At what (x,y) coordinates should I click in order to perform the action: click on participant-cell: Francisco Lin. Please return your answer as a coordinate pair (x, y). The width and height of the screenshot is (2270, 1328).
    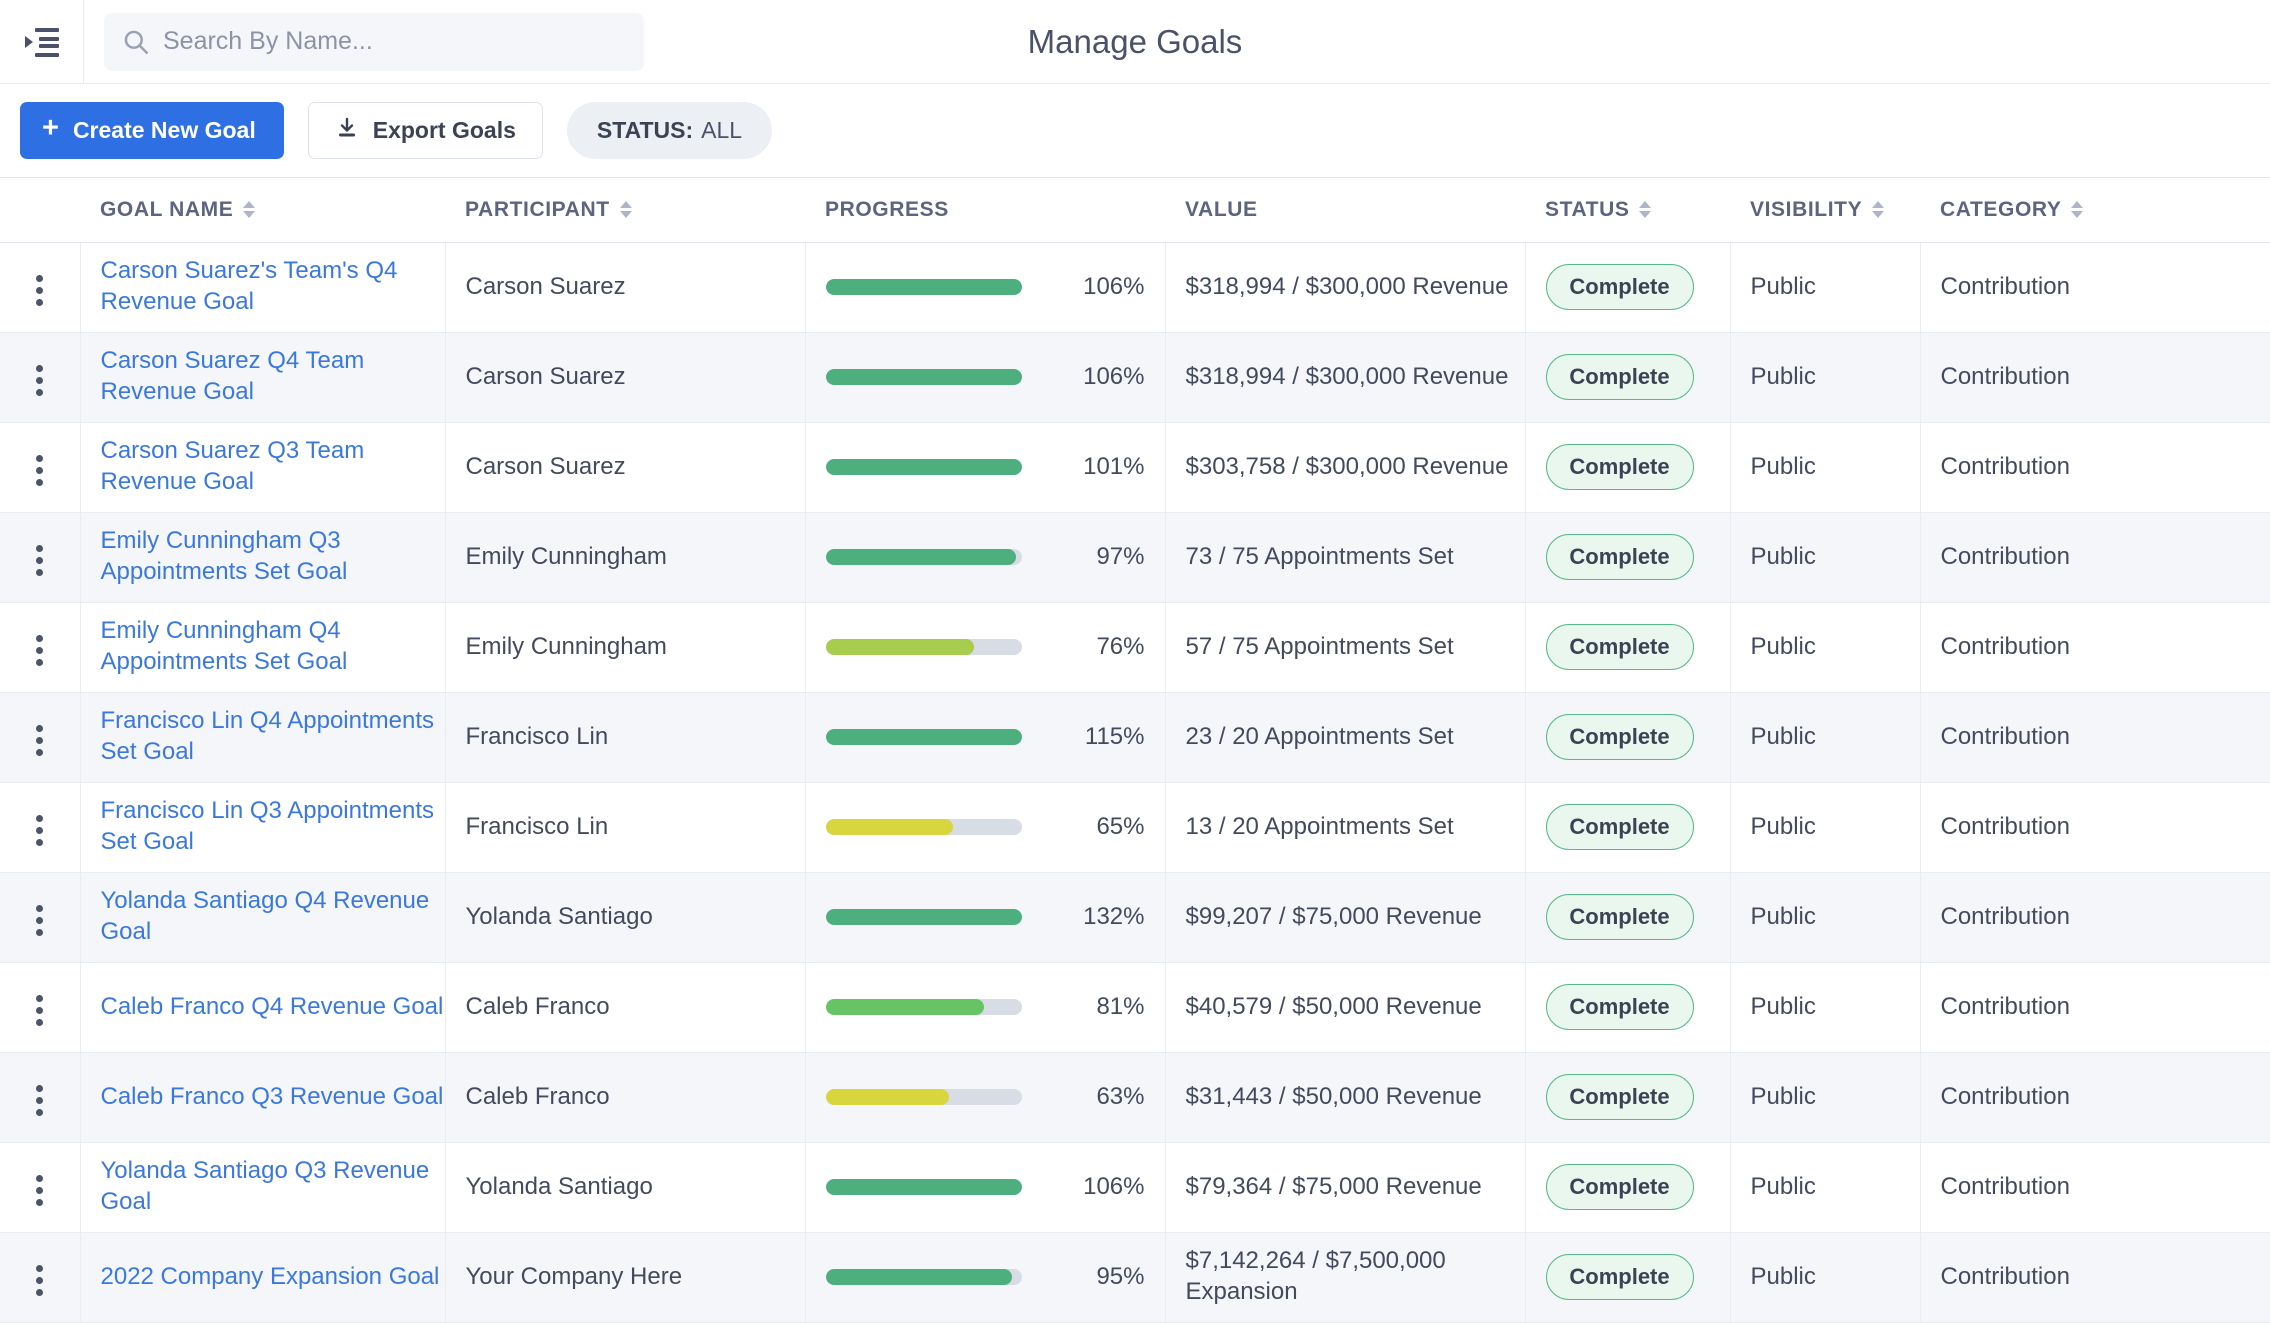
    Looking at the image, I should click on (625, 827).